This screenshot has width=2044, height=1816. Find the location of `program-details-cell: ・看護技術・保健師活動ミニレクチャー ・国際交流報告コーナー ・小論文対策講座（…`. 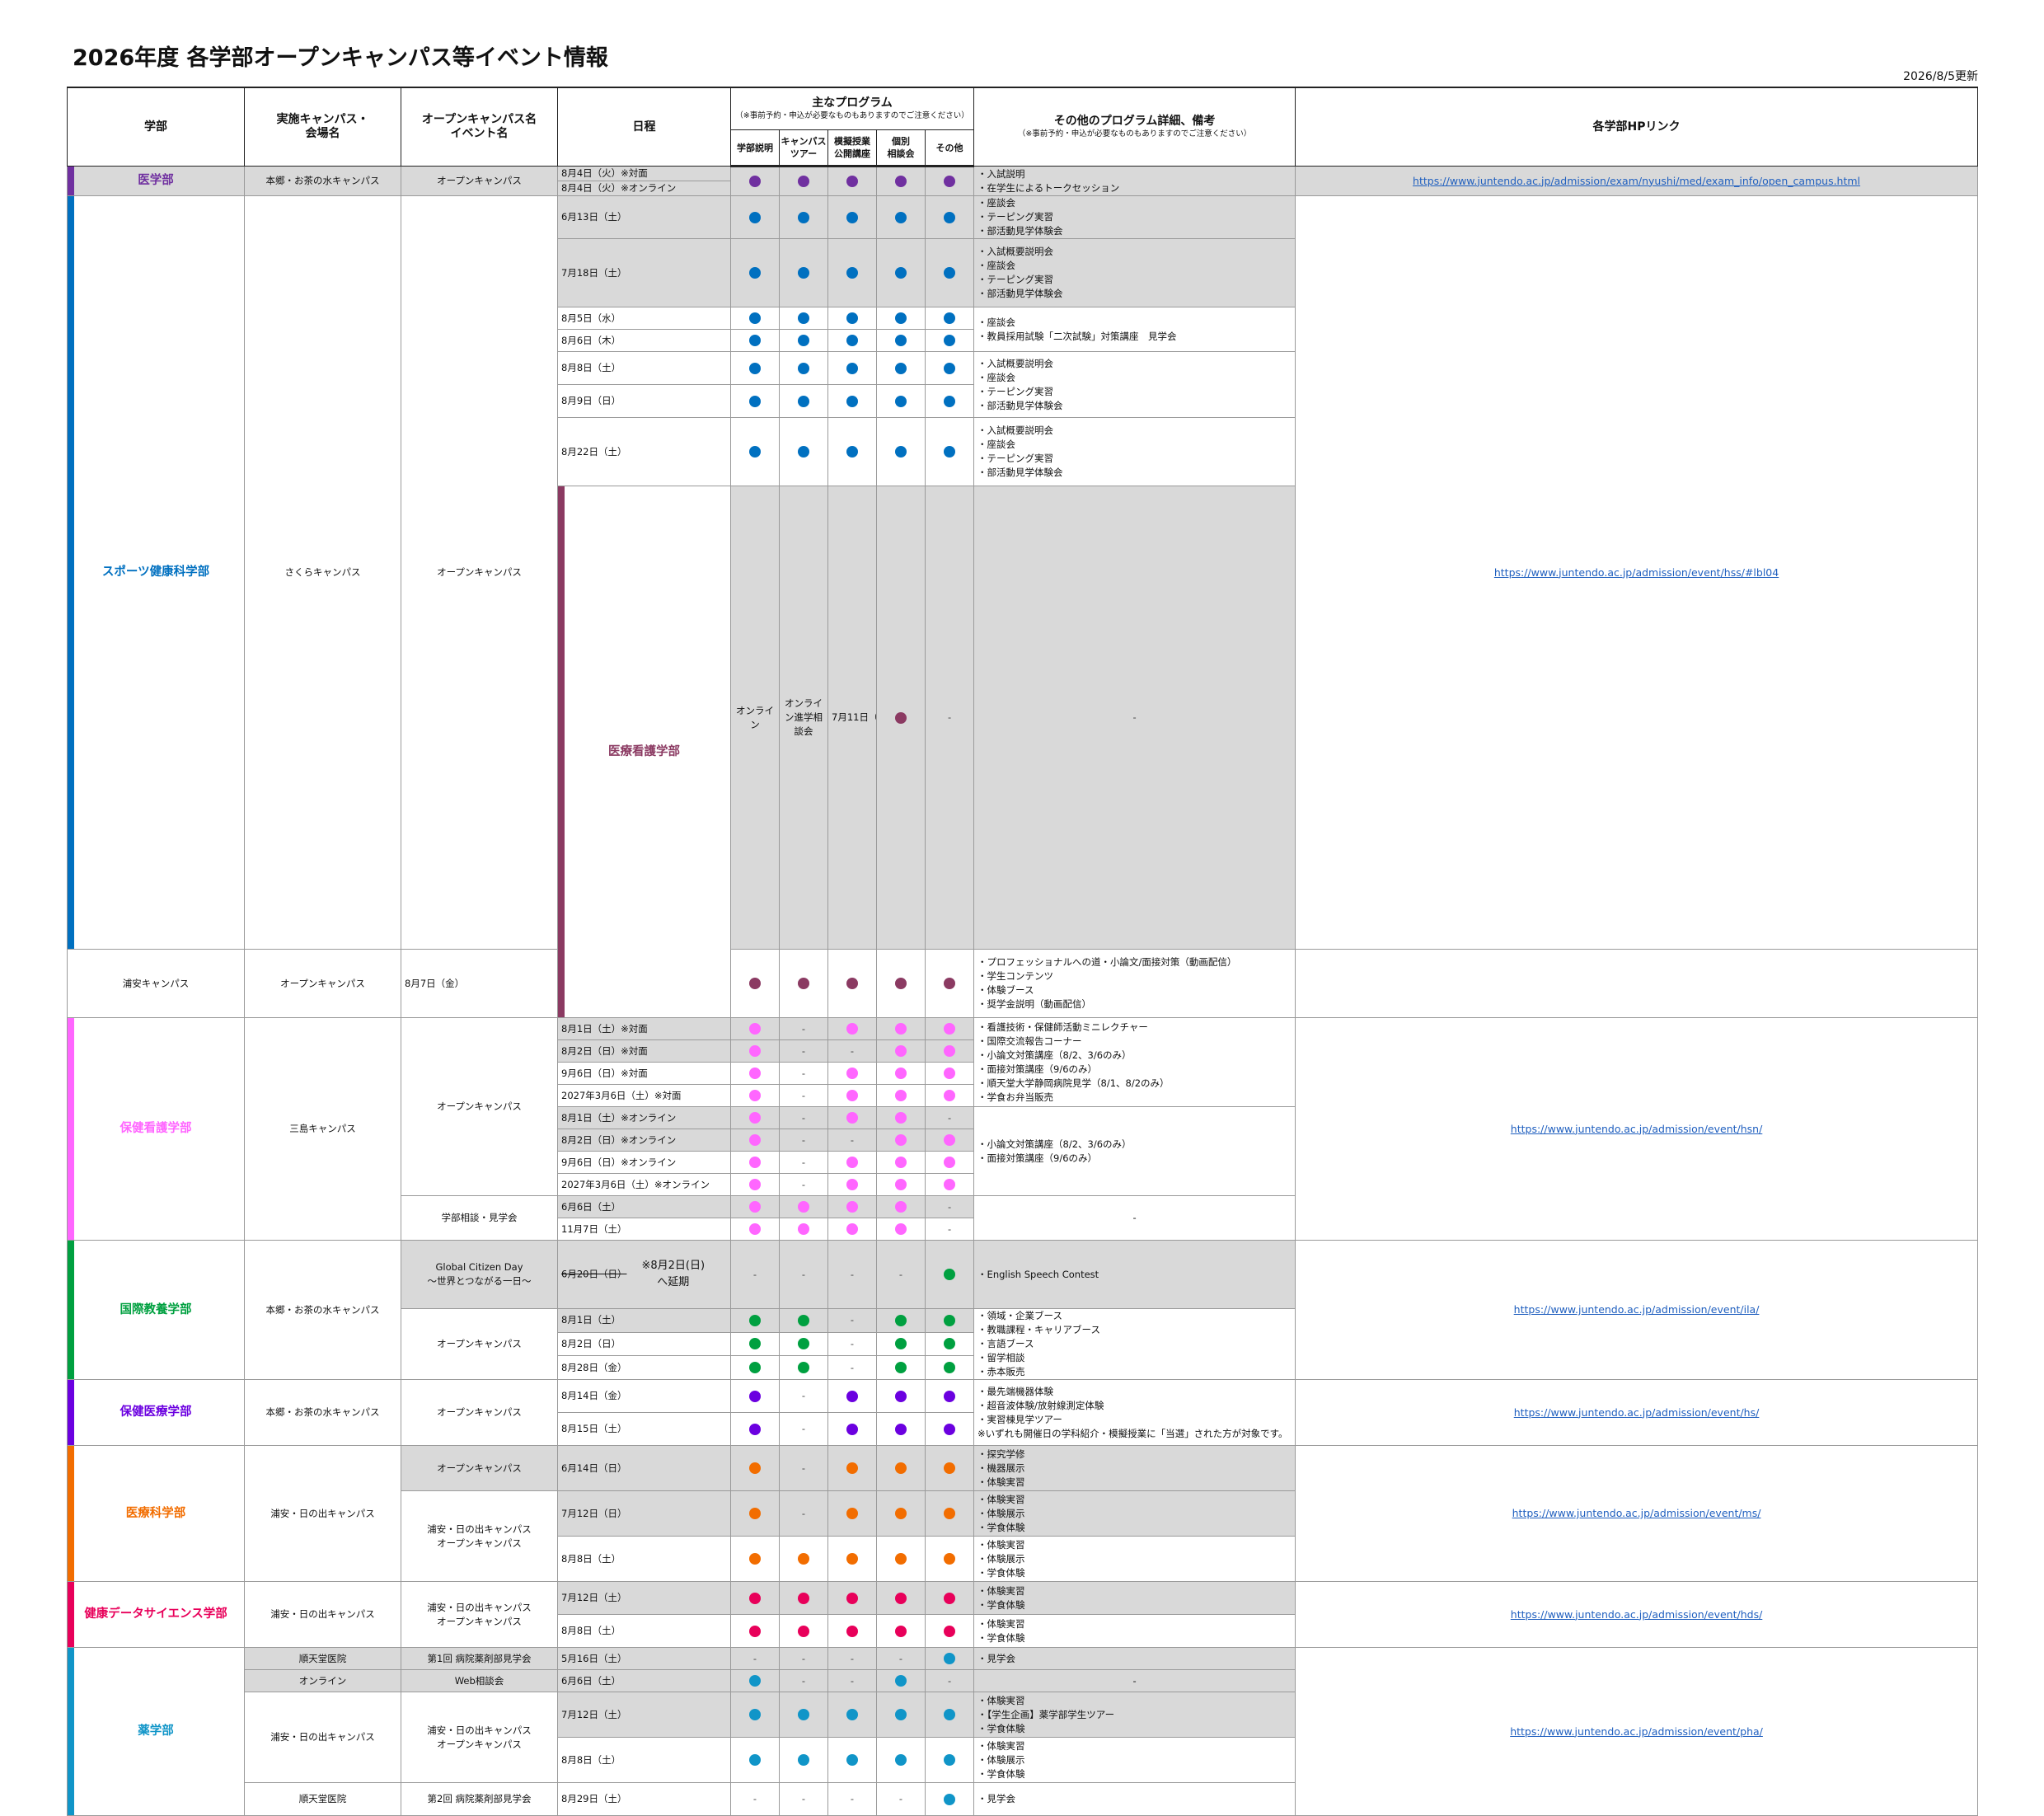

program-details-cell: ・看護技術・保健師活動ミニレクチャー ・国際交流報告コーナー ・小論文対策講座（… is located at coordinates (1134, 1062).